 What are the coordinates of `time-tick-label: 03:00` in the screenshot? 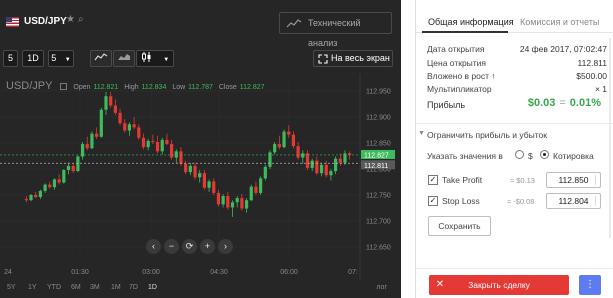 It's located at (151, 272).